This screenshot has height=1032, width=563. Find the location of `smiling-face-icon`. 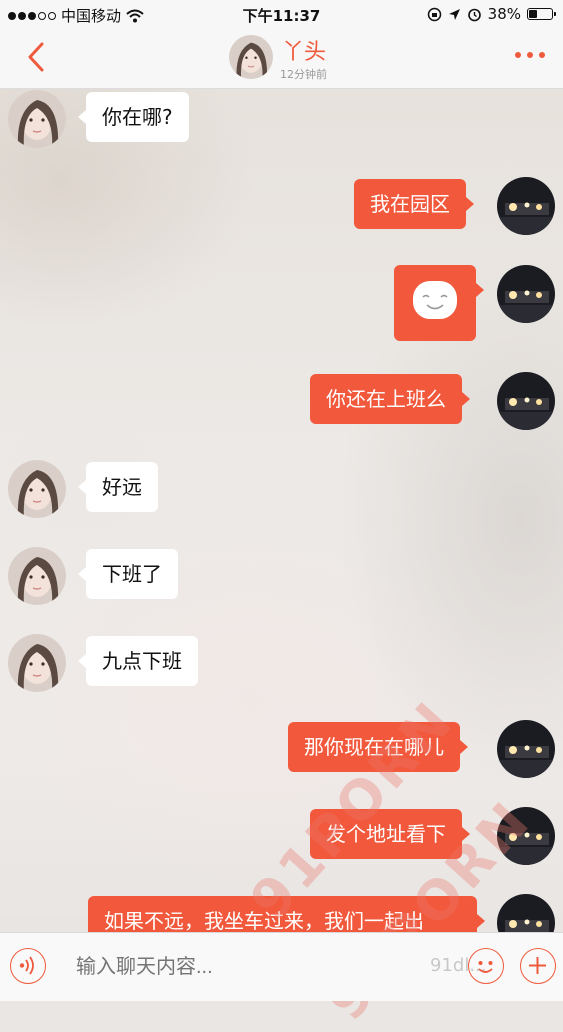

smiling-face-icon is located at coordinates (435, 300).